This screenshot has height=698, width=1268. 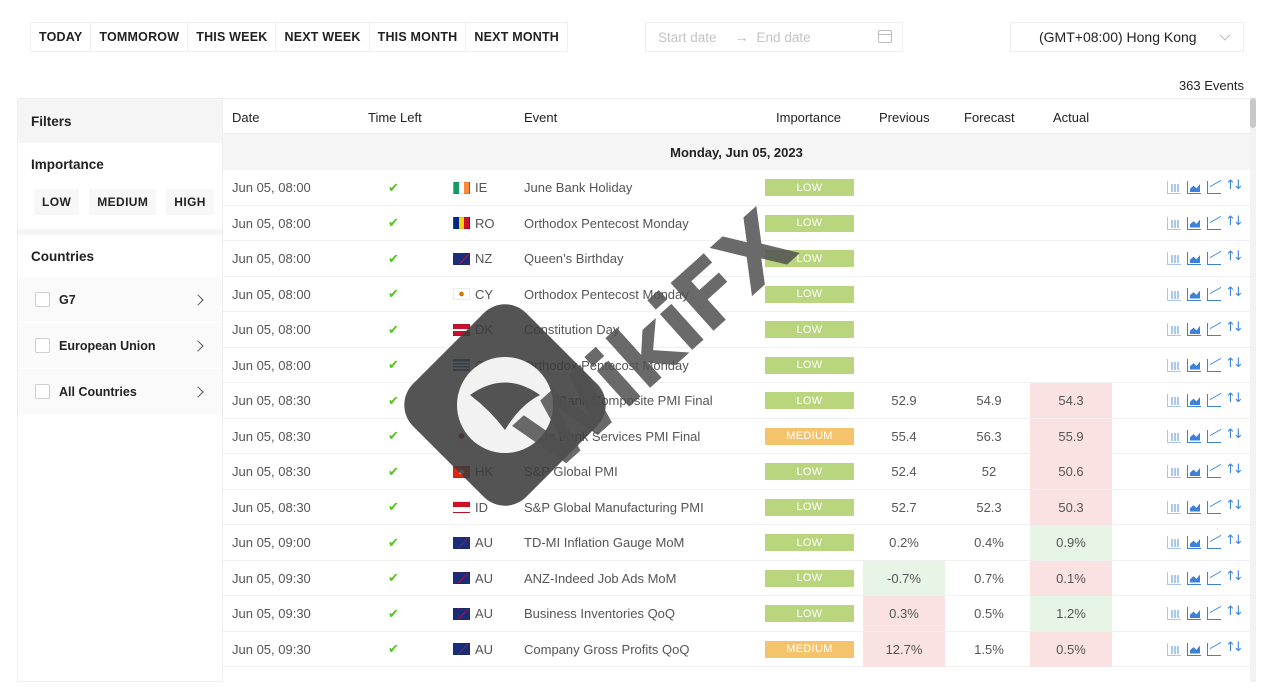 What do you see at coordinates (540, 117) in the screenshot?
I see `header-event: Event` at bounding box center [540, 117].